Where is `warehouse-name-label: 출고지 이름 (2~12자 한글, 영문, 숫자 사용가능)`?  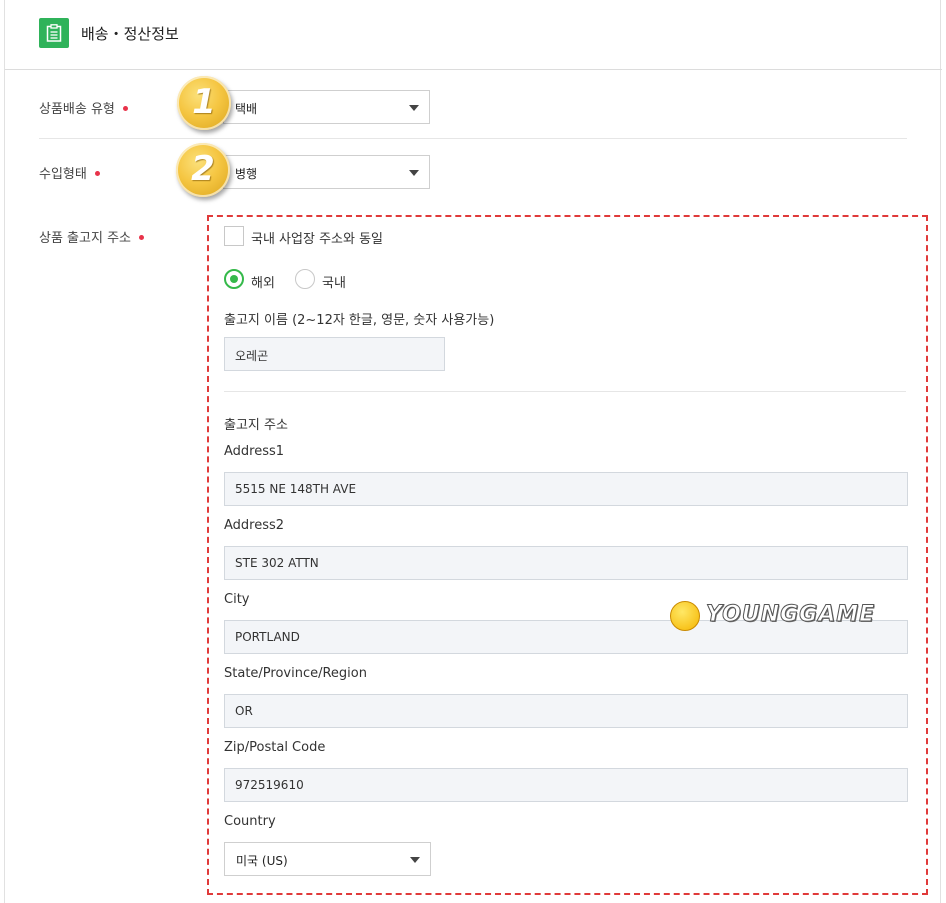 warehouse-name-label: 출고지 이름 (2~12자 한글, 영문, 숫자 사용가능) is located at coordinates (359, 320).